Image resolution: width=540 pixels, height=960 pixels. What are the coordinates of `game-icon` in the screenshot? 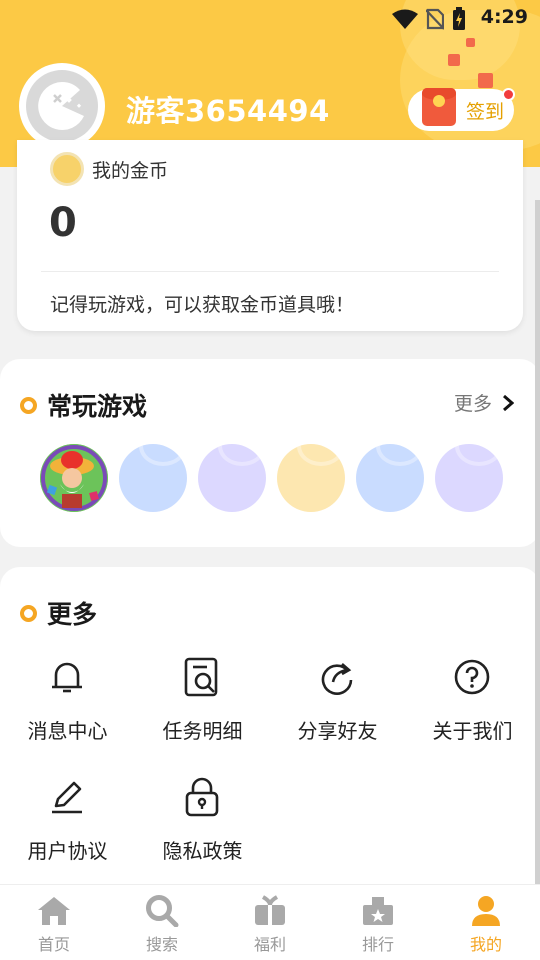 It's located at (74, 478).